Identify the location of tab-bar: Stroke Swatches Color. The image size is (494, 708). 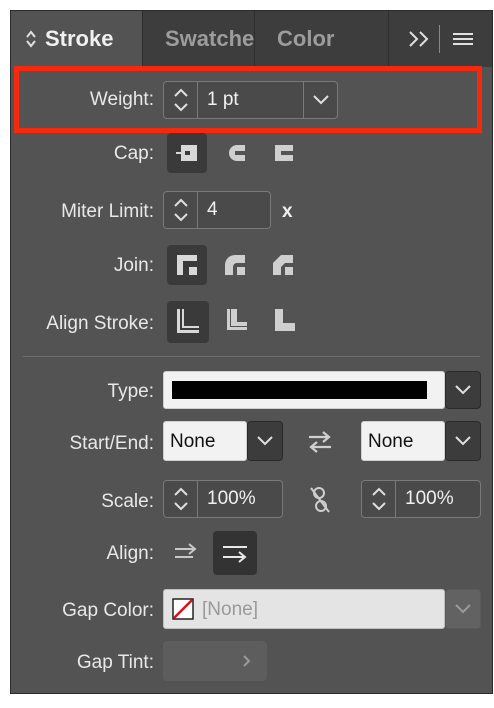
(251, 39).